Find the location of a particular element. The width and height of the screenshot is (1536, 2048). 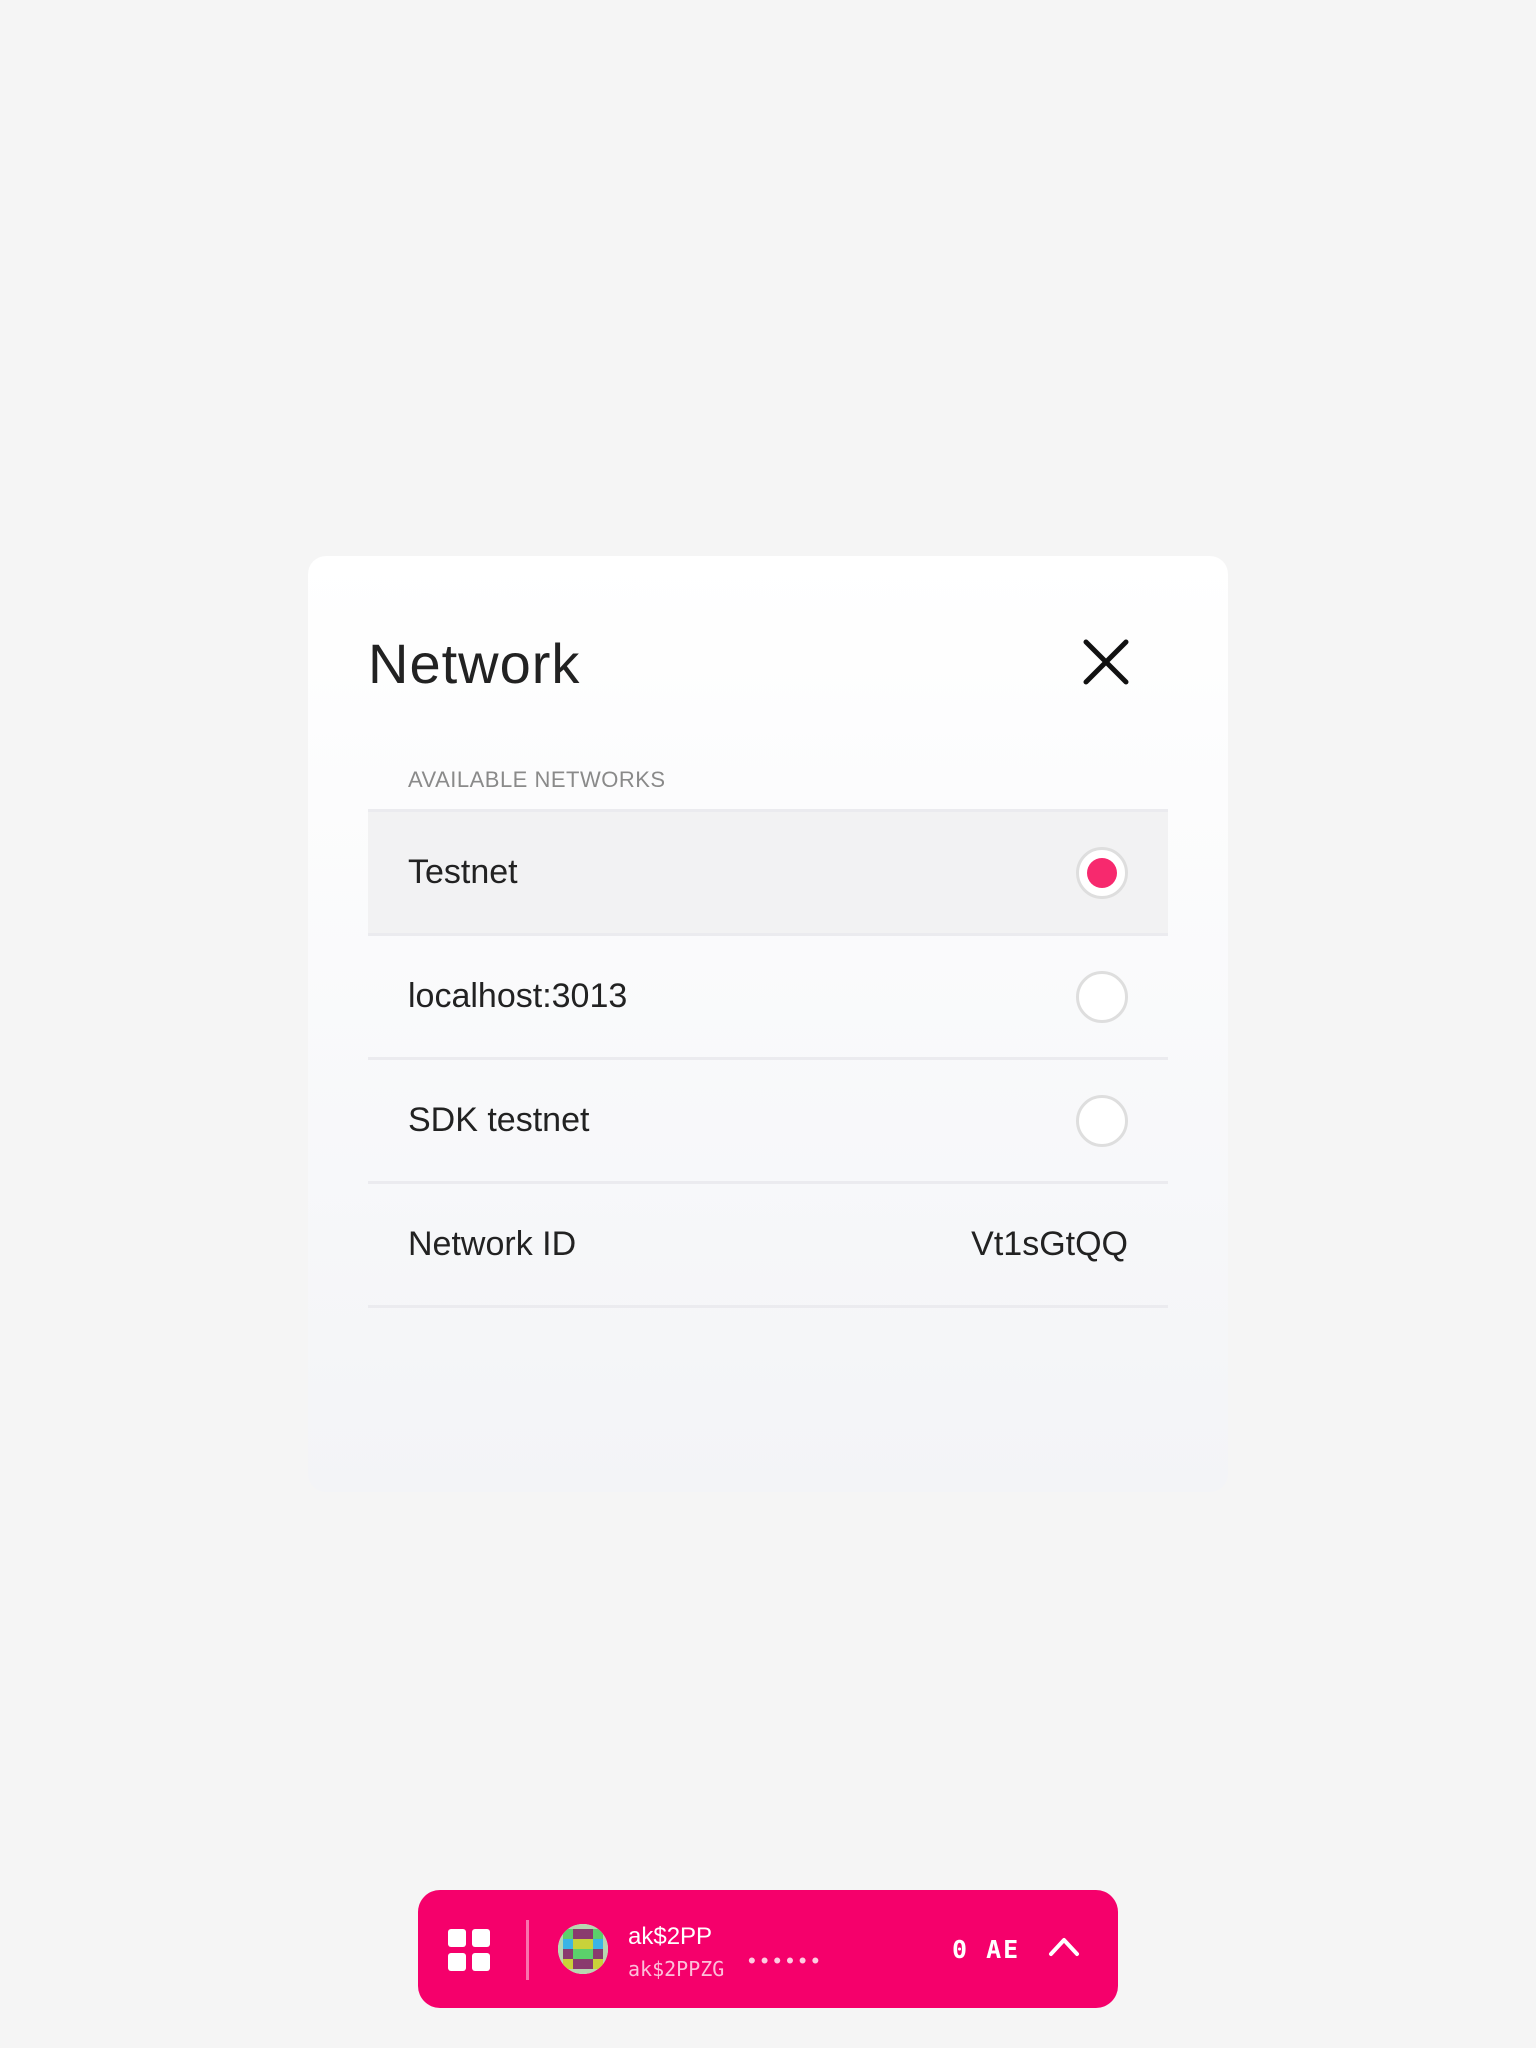

network-option-label: Testnet is located at coordinates (463, 872).